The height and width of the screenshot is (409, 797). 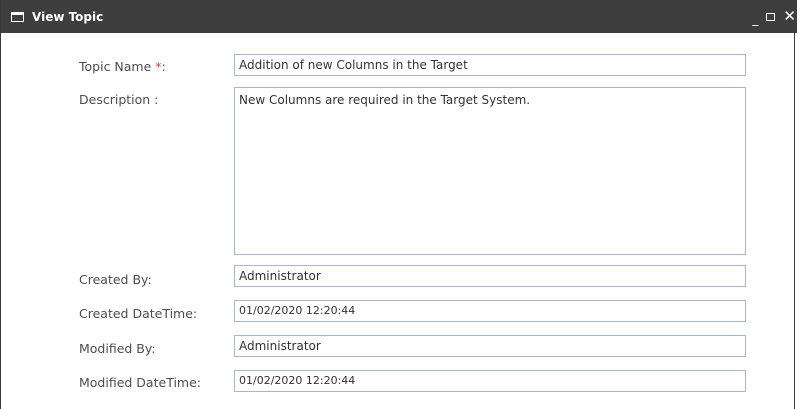 What do you see at coordinates (490, 276) in the screenshot?
I see `created-by-field: Administrator` at bounding box center [490, 276].